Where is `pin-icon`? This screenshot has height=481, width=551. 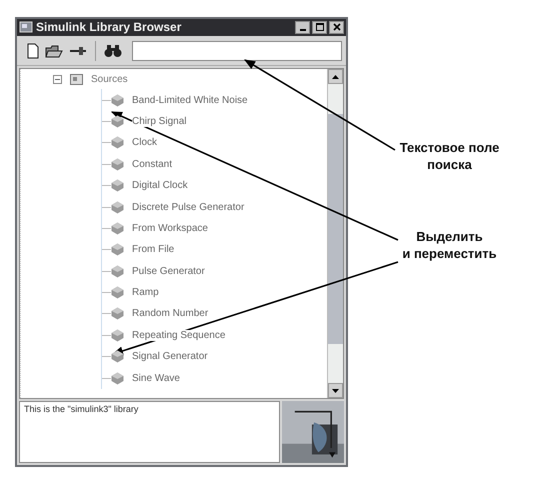 pin-icon is located at coordinates (78, 50).